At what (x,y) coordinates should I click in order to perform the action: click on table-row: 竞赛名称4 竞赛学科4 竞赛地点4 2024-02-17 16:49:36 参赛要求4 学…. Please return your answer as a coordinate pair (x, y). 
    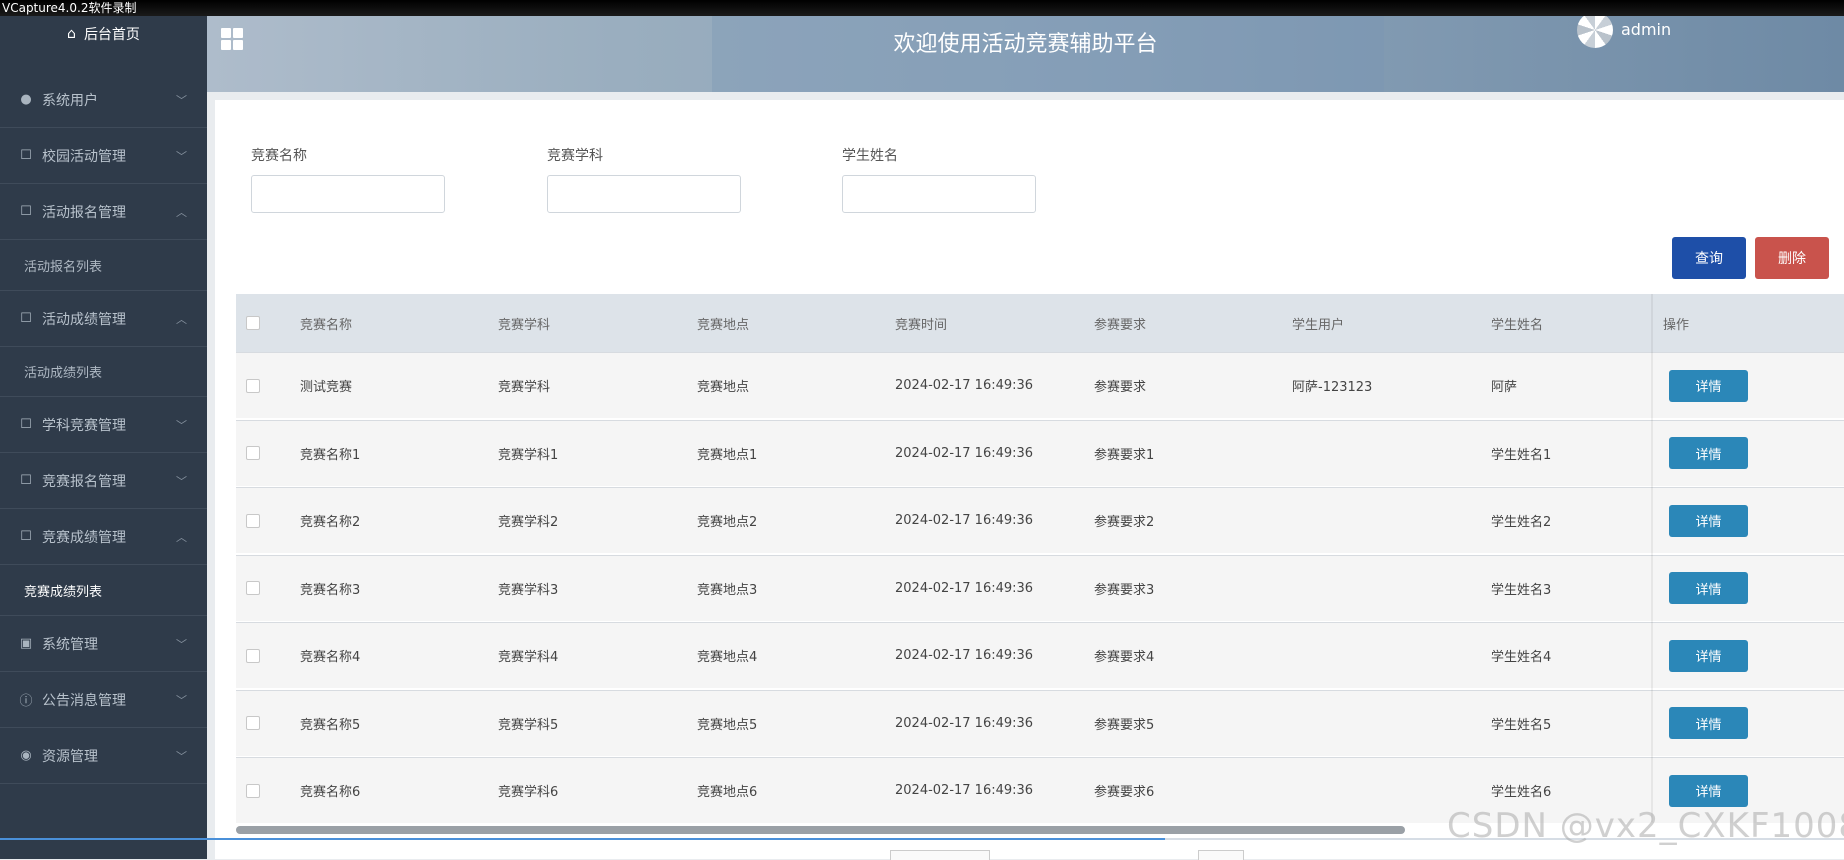
    Looking at the image, I should click on (1040, 655).